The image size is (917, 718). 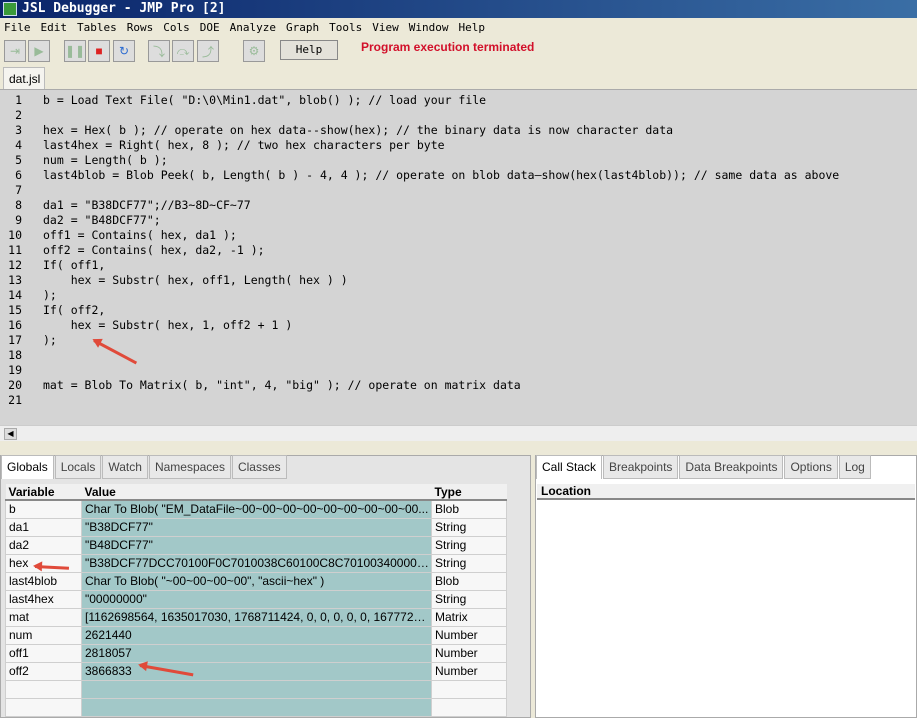 I want to click on menu-tools: Tools, so click(x=345, y=28).